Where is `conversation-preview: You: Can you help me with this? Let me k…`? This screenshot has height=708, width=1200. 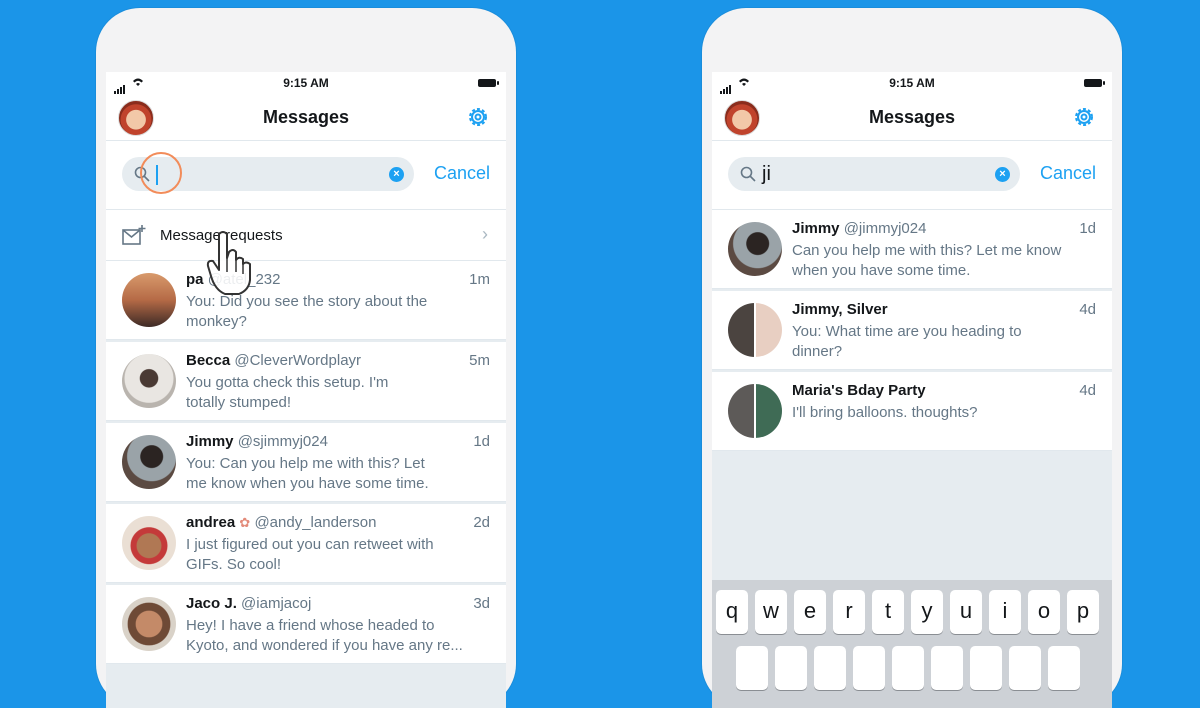
conversation-preview: You: Can you help me with this? Let me k… is located at coordinates (307, 473).